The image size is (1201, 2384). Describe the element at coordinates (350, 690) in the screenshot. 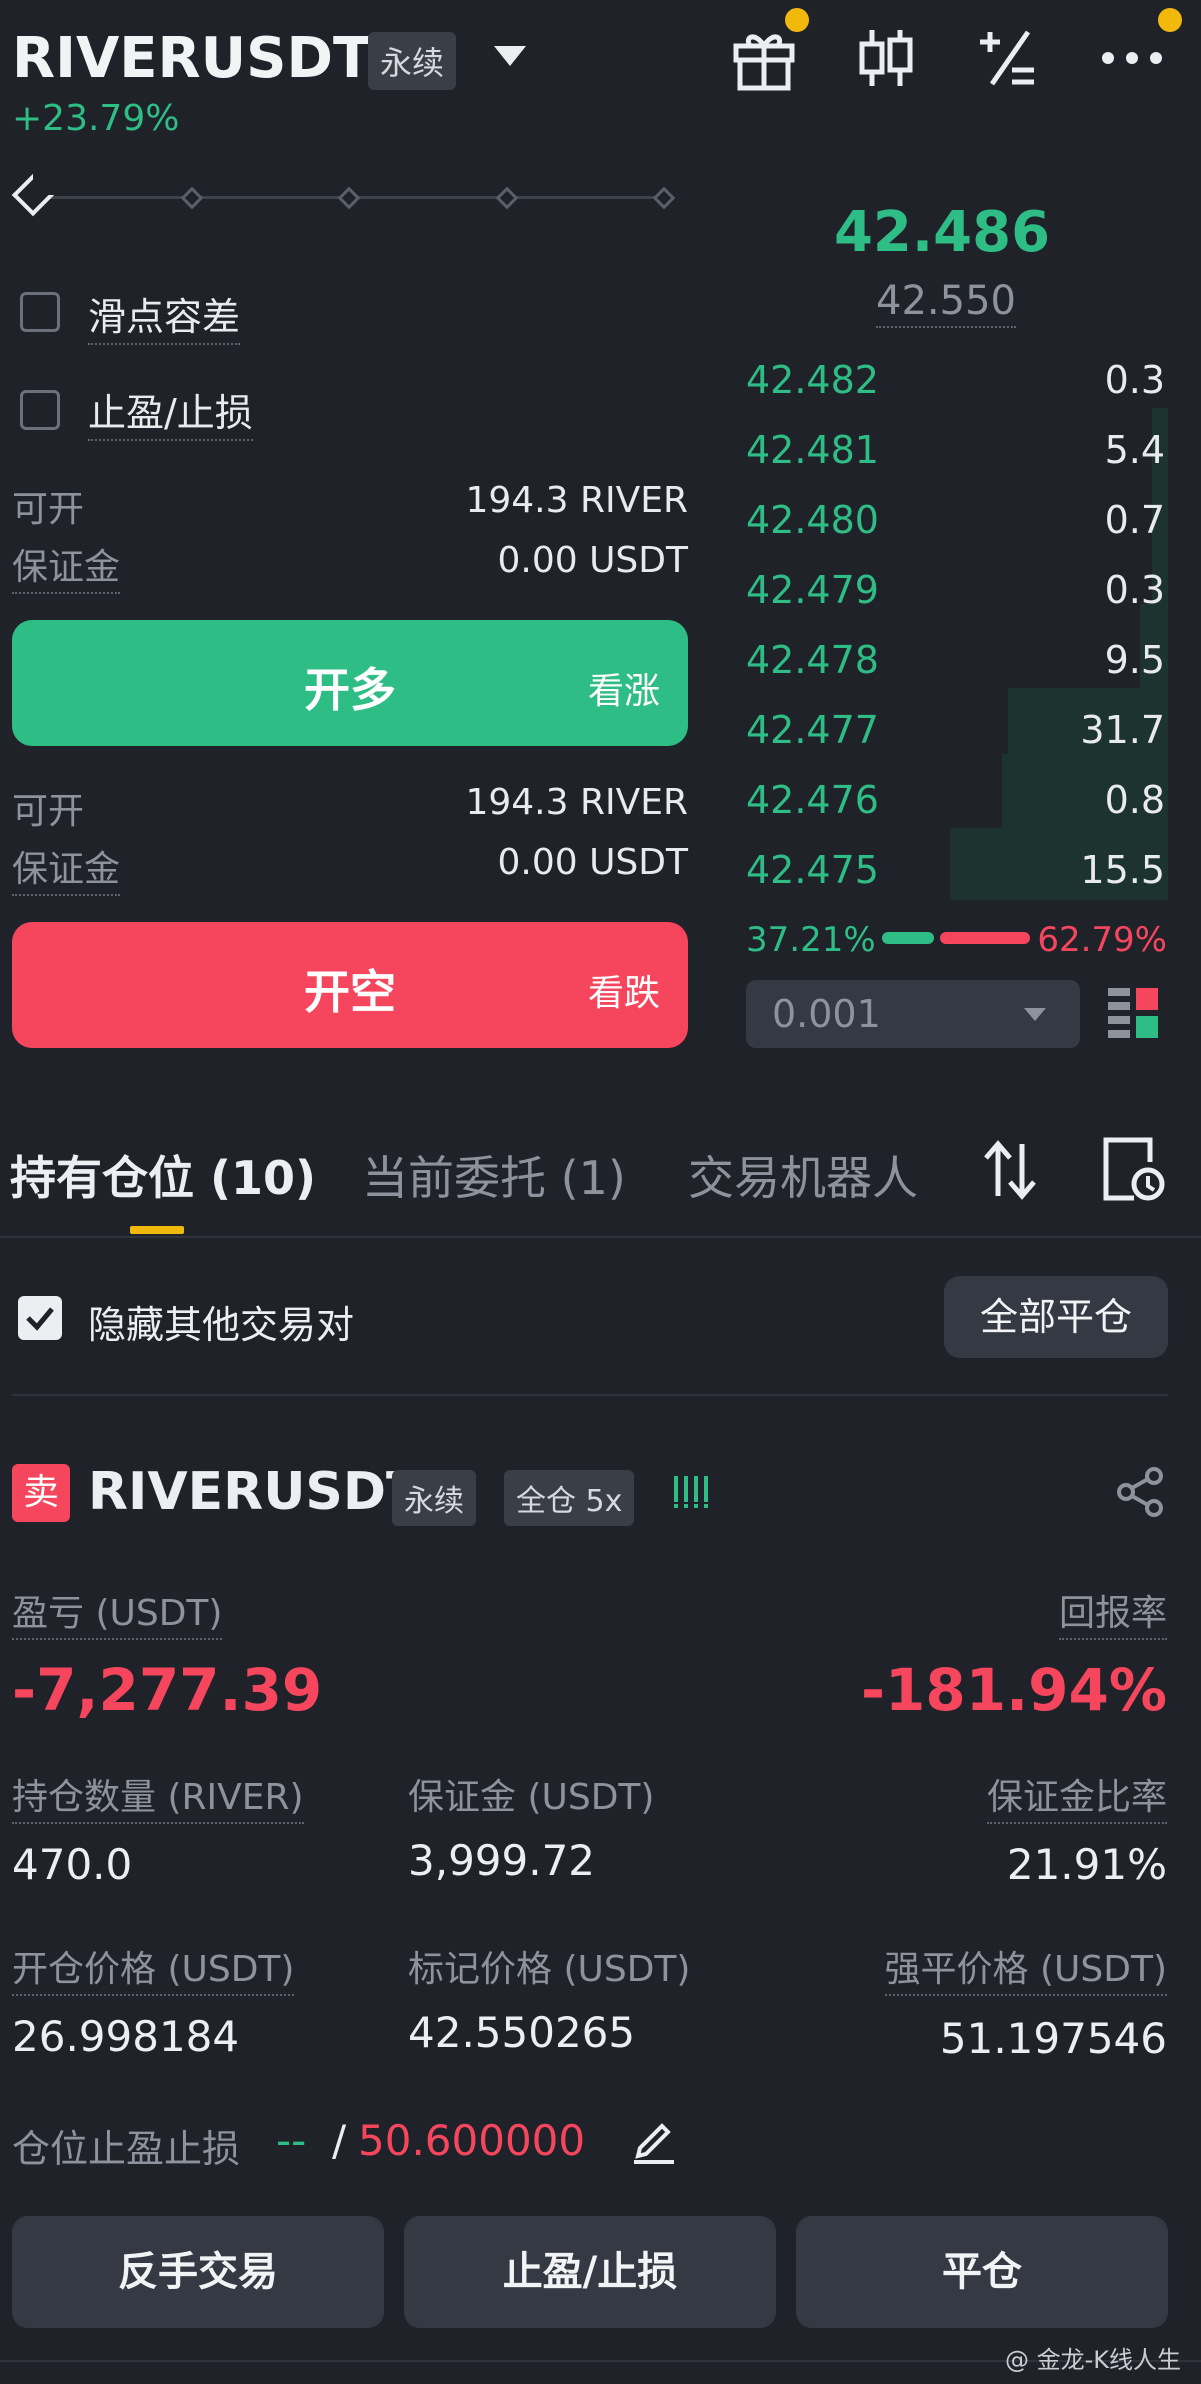

I see `open-long-label: 开多` at that location.